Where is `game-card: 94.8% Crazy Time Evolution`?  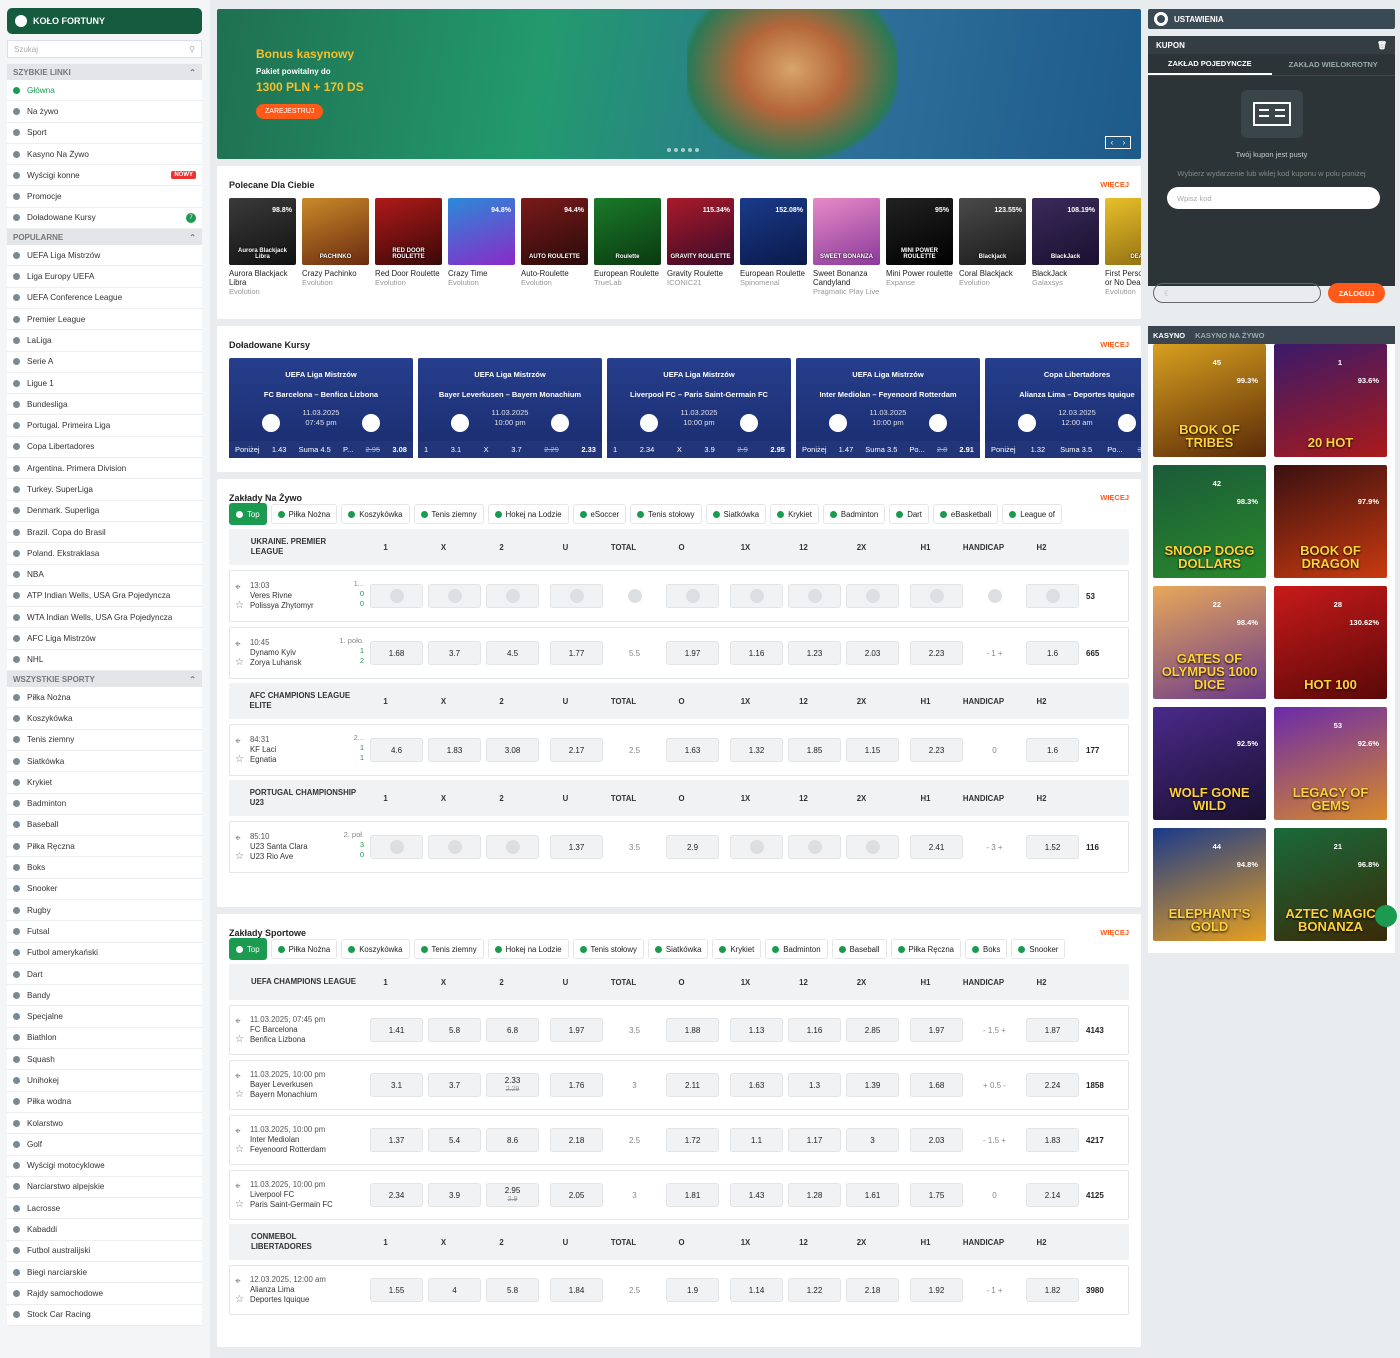 game-card: 94.8% Crazy Time Evolution is located at coordinates (481, 257).